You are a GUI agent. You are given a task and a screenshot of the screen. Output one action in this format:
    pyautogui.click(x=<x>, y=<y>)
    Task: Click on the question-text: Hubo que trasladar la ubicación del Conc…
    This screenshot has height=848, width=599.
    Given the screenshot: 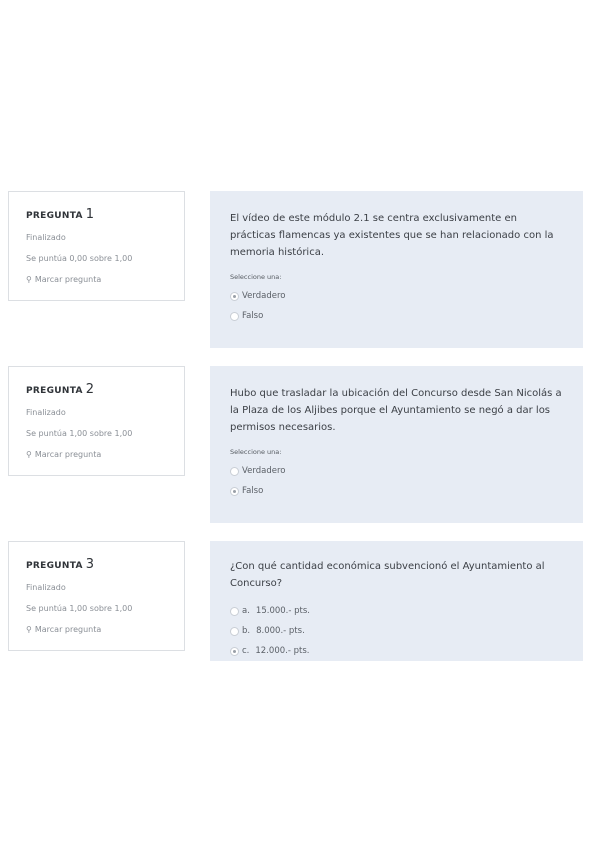 What is the action you would take?
    pyautogui.click(x=396, y=410)
    